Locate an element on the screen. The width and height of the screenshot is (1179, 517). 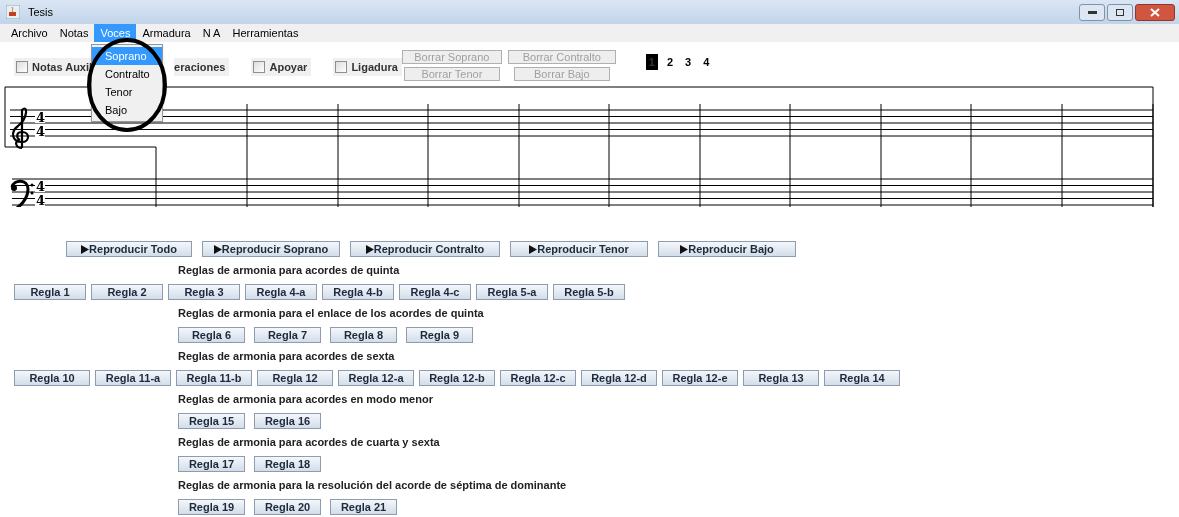
menu-item: Notas is located at coordinates (74, 33).